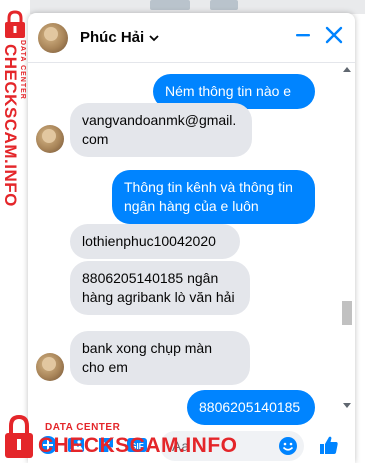 The height and width of the screenshot is (463, 365). What do you see at coordinates (155, 241) in the screenshot?
I see `message-bubble-incoming: lothienphuc10042020` at bounding box center [155, 241].